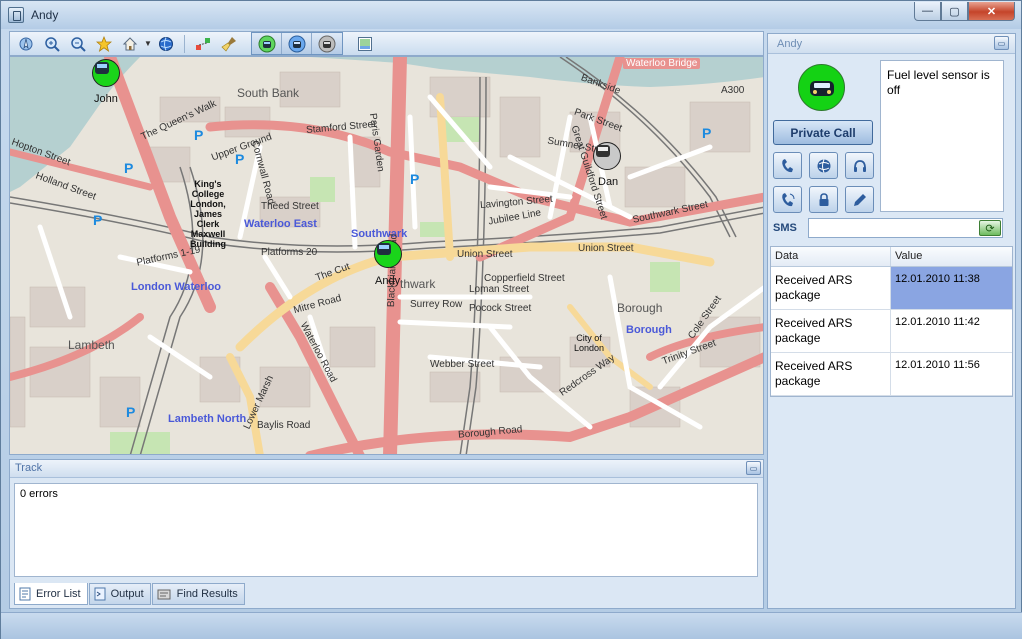  What do you see at coordinates (436, 304) in the screenshot?
I see `map-street-label: Surrey Row` at bounding box center [436, 304].